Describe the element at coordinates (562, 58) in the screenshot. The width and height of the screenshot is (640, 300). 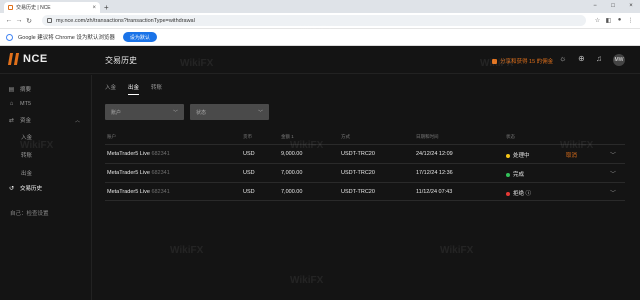
I see `theme-toggle-icon: ☼` at that location.